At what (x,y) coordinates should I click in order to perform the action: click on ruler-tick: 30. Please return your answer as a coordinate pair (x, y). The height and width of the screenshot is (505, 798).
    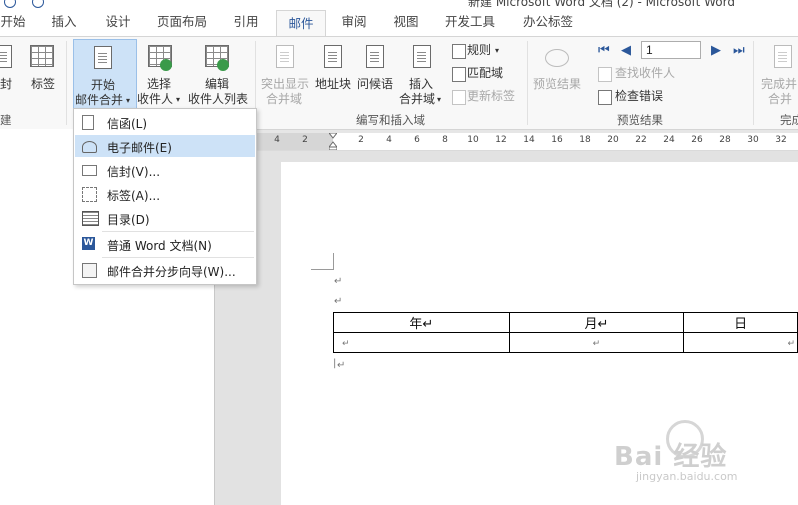
    Looking at the image, I should click on (753, 140).